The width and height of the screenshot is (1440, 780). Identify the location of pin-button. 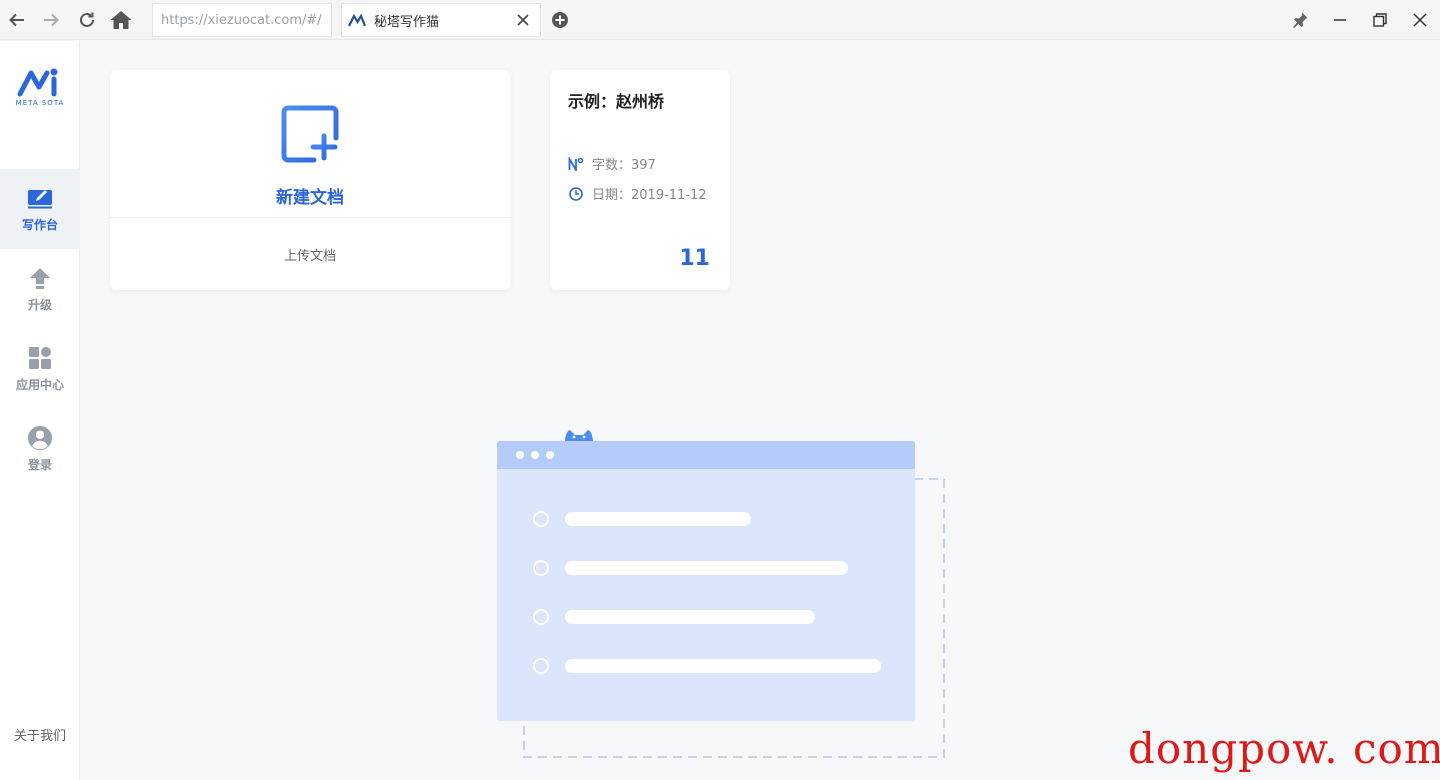
(1300, 20).